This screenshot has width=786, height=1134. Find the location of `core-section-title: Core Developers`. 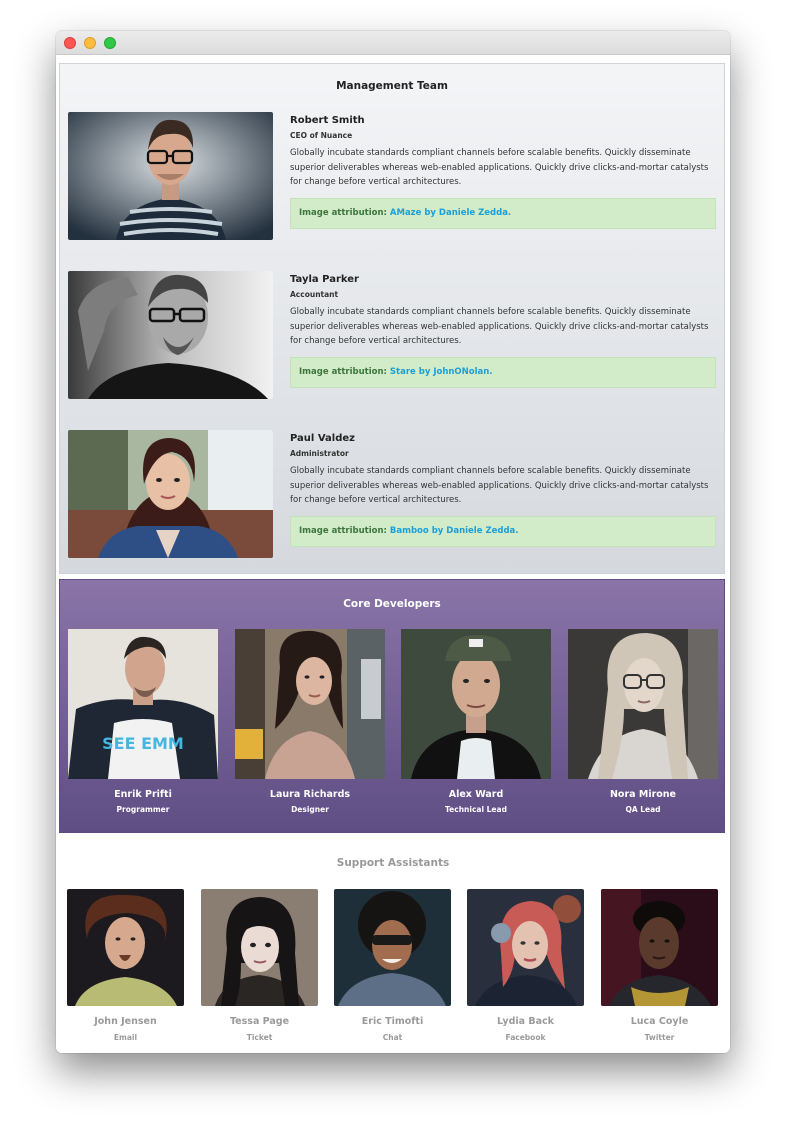

core-section-title: Core Developers is located at coordinates (392, 604).